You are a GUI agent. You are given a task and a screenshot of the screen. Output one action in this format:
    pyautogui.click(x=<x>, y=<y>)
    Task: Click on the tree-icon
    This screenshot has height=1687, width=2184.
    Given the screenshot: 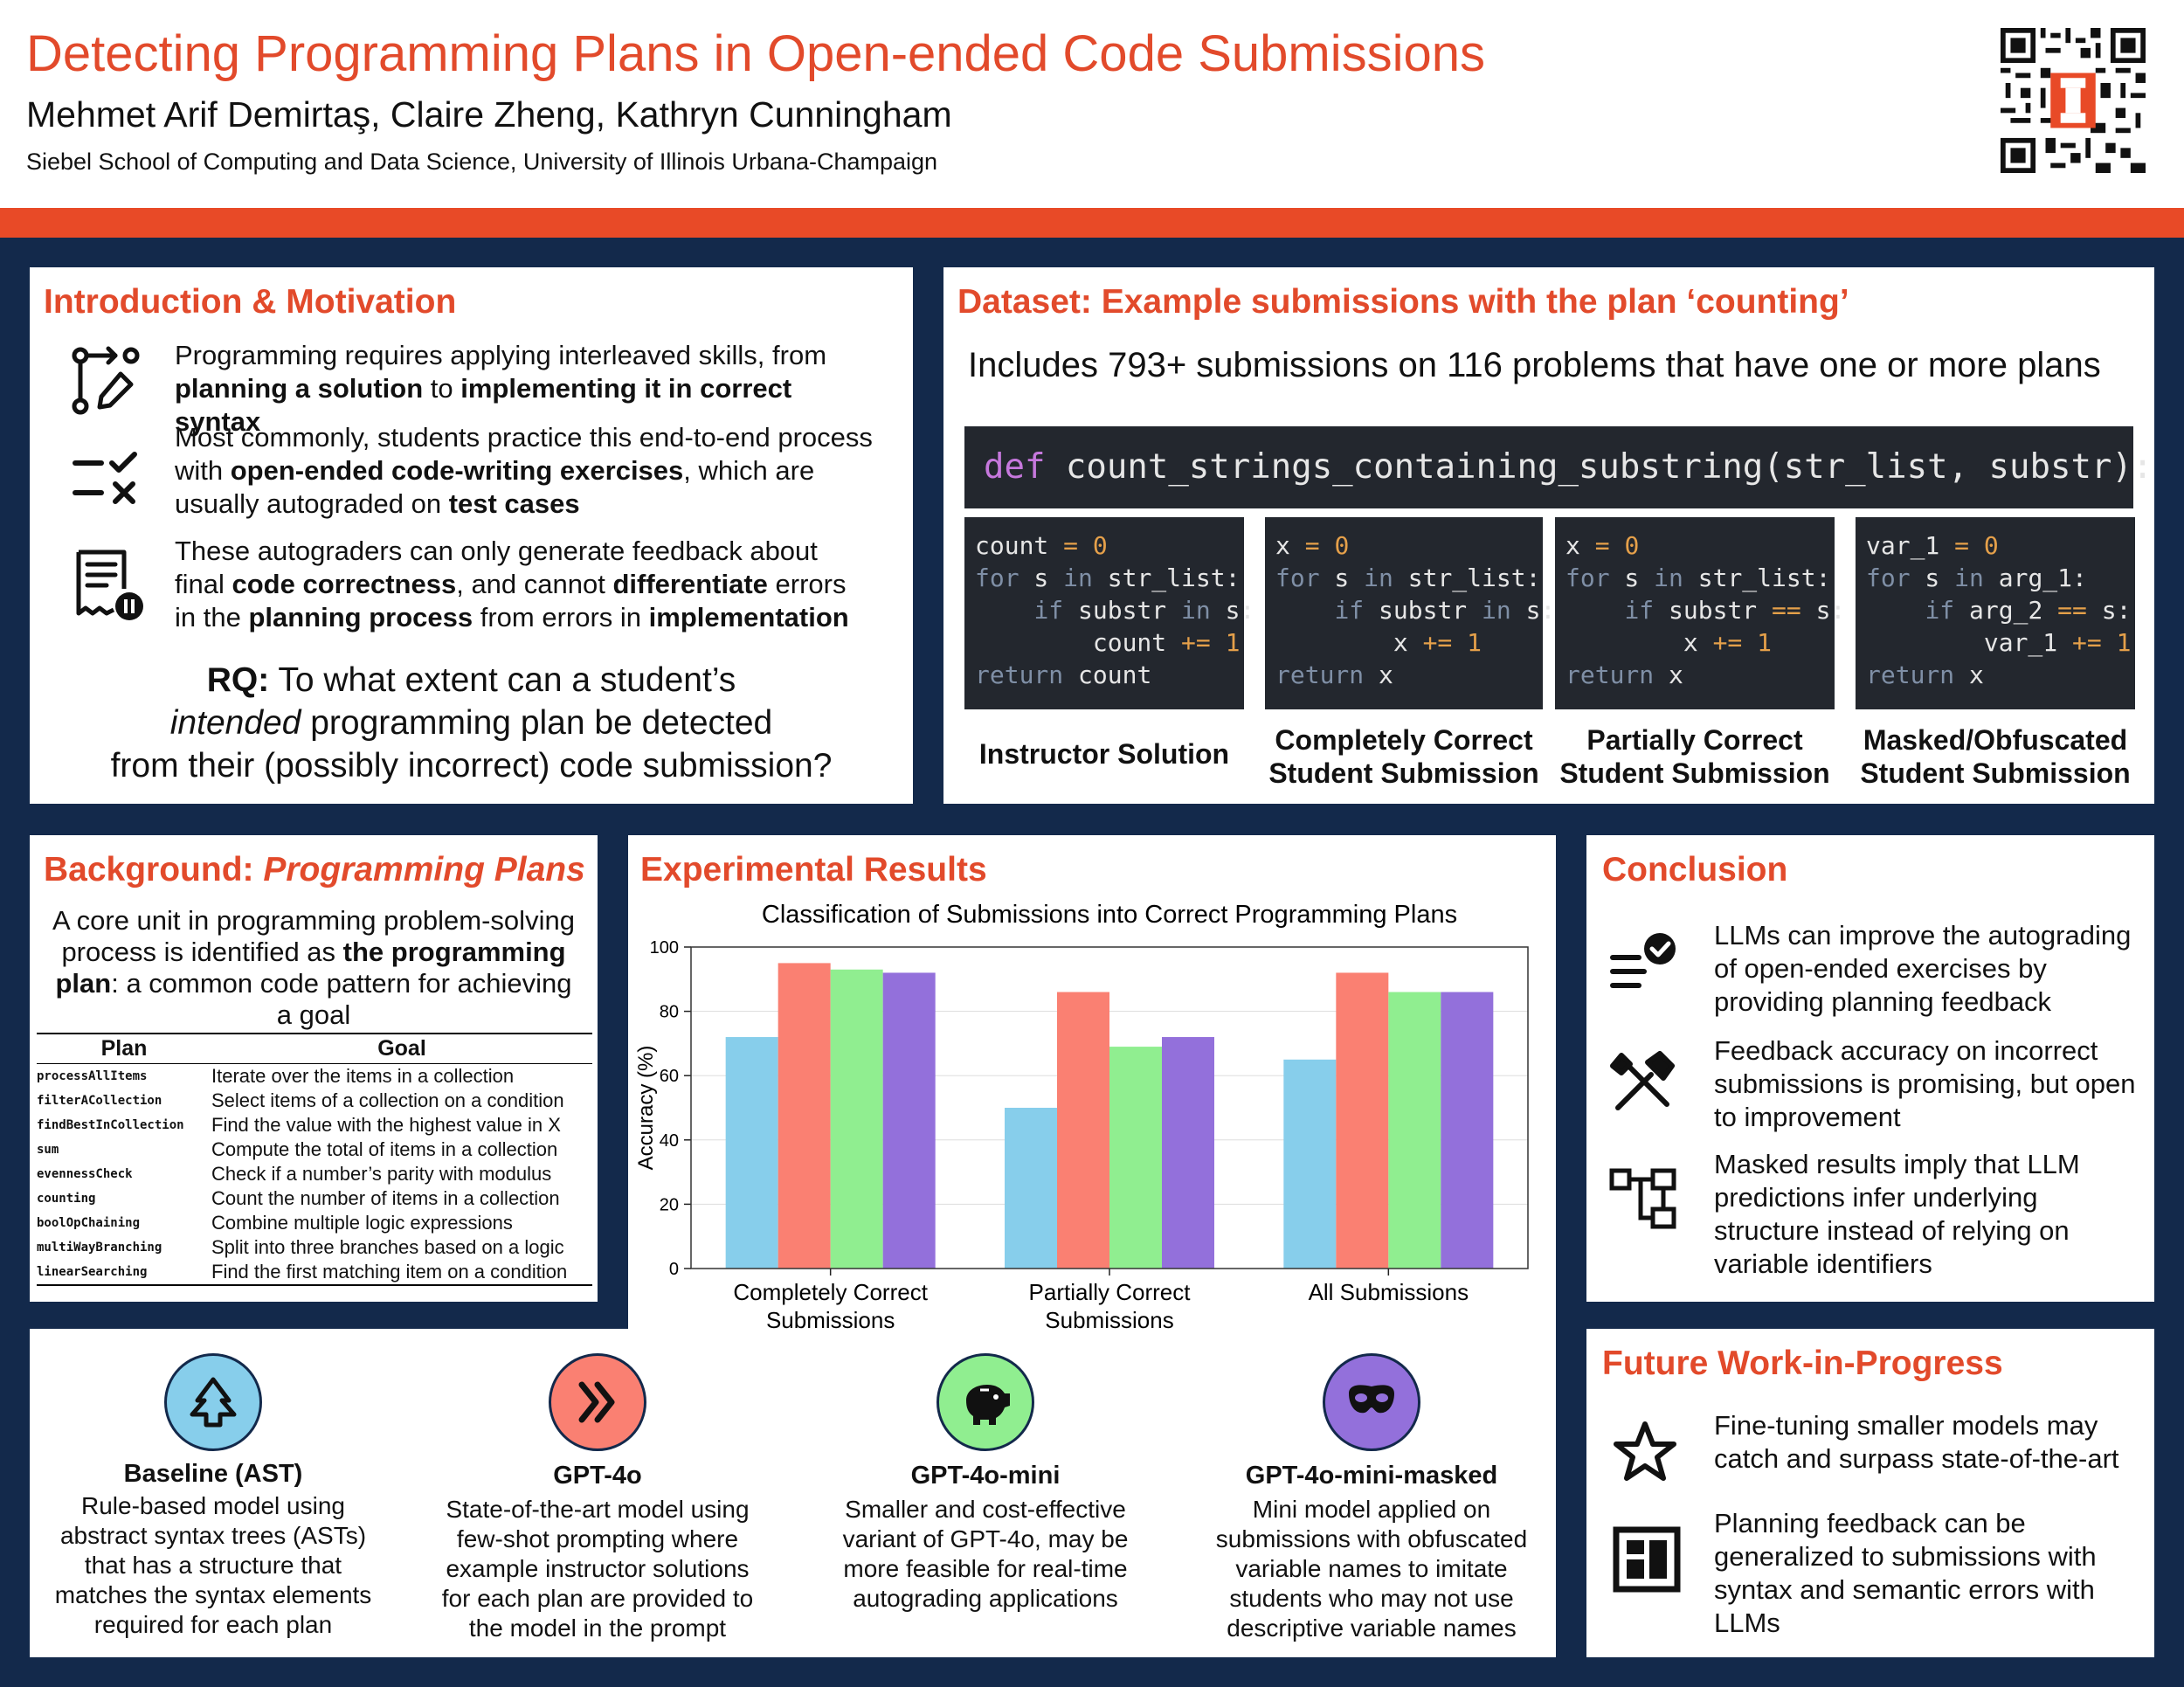 What is the action you would take?
    pyautogui.click(x=213, y=1402)
    